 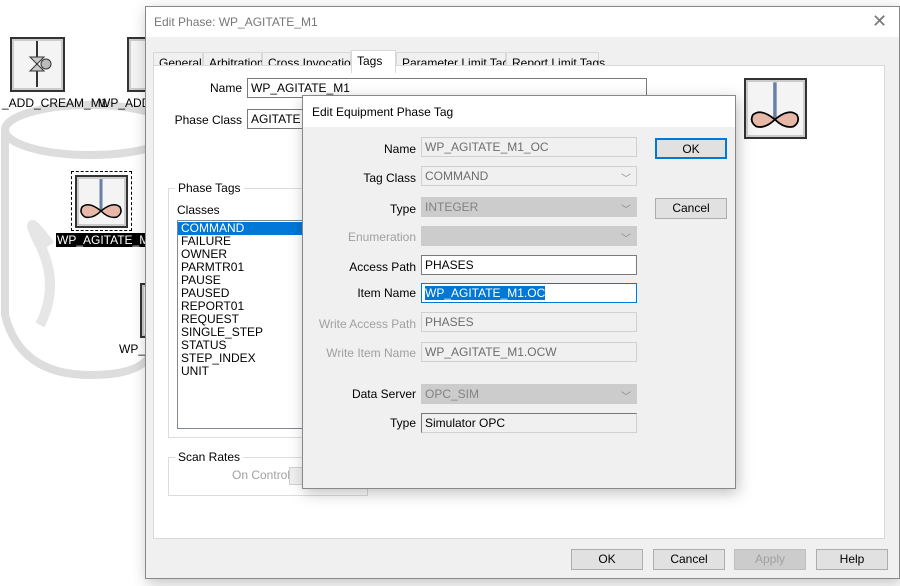 What do you see at coordinates (198, 210) in the screenshot?
I see `classes-label: Classes` at bounding box center [198, 210].